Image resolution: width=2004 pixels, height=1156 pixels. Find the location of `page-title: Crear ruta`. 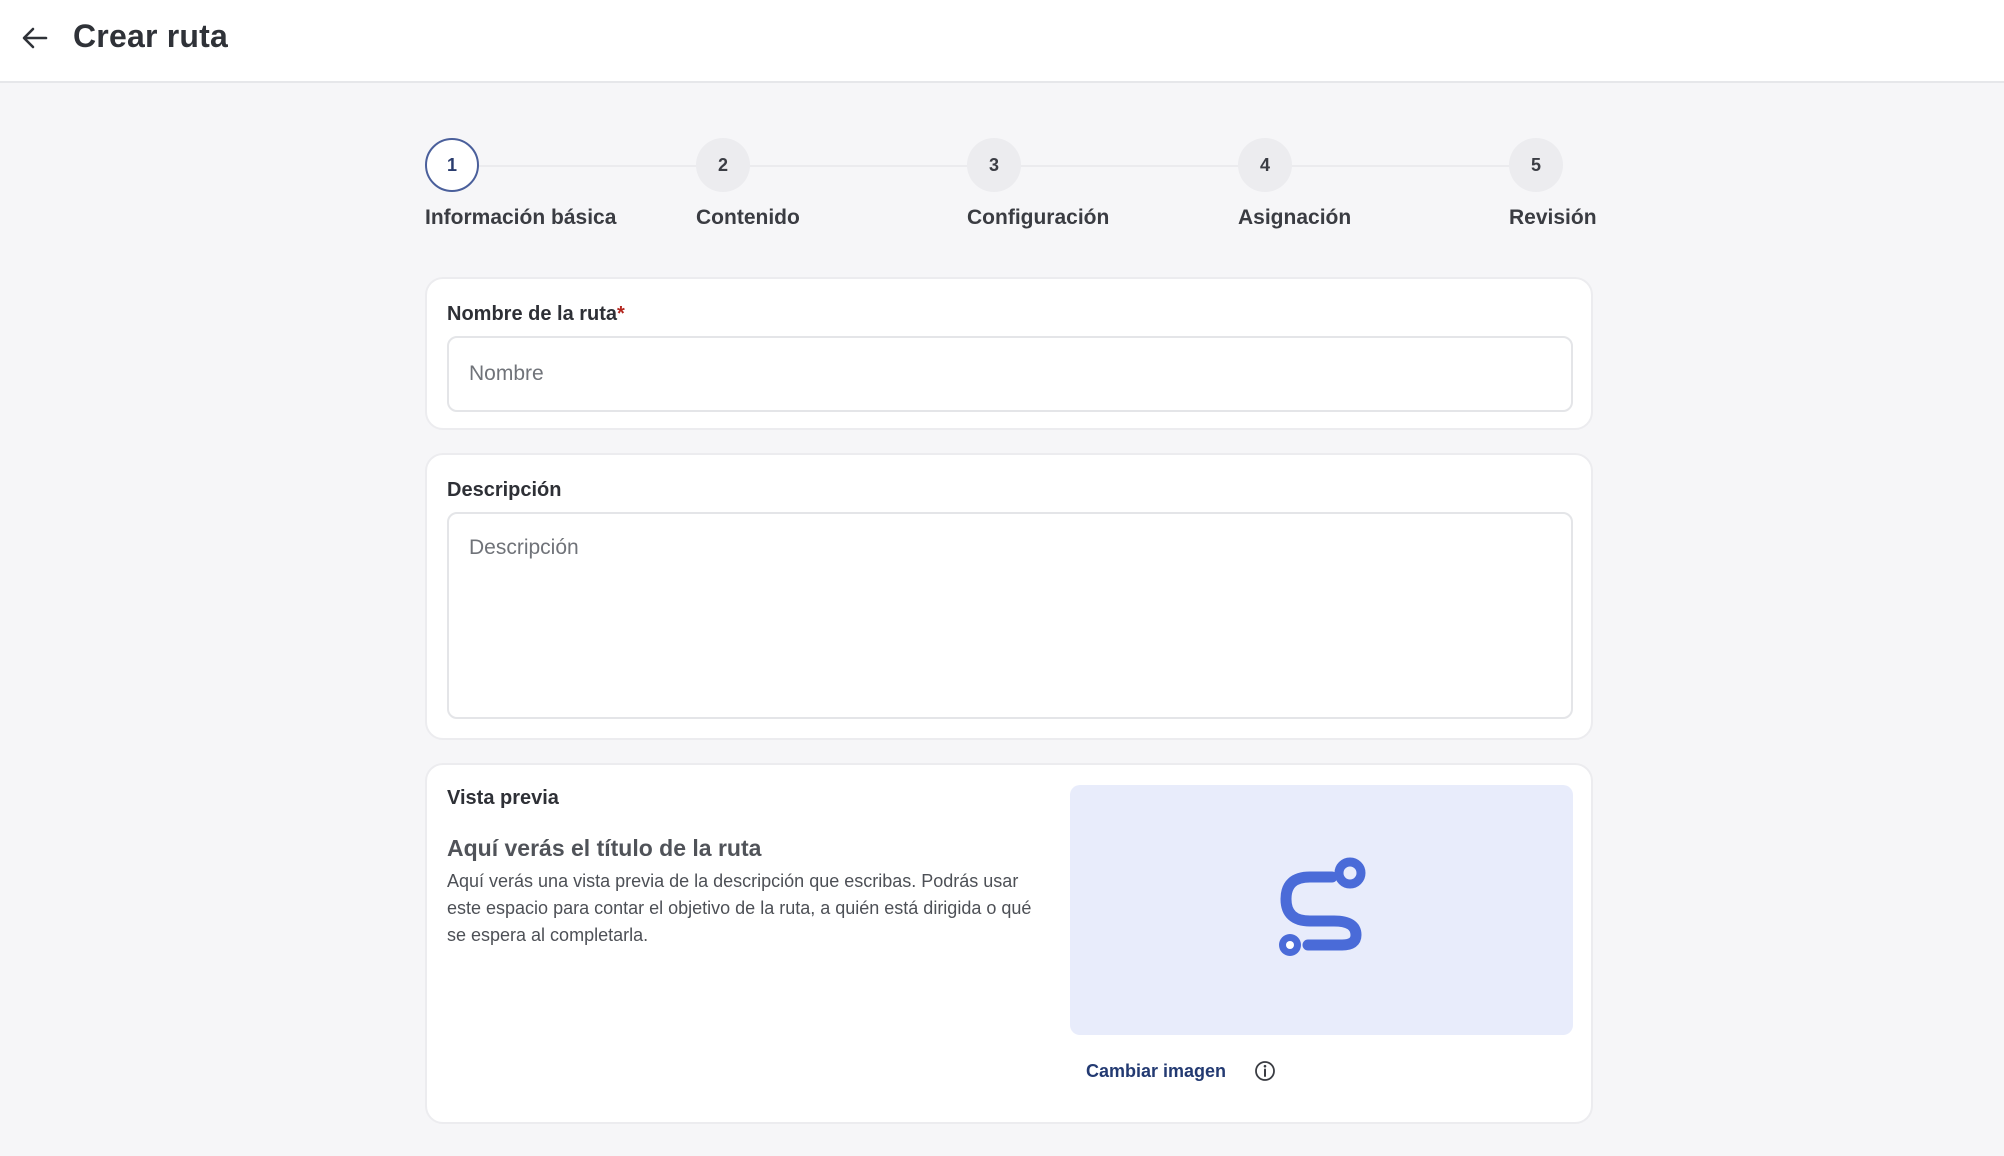

page-title: Crear ruta is located at coordinates (150, 36).